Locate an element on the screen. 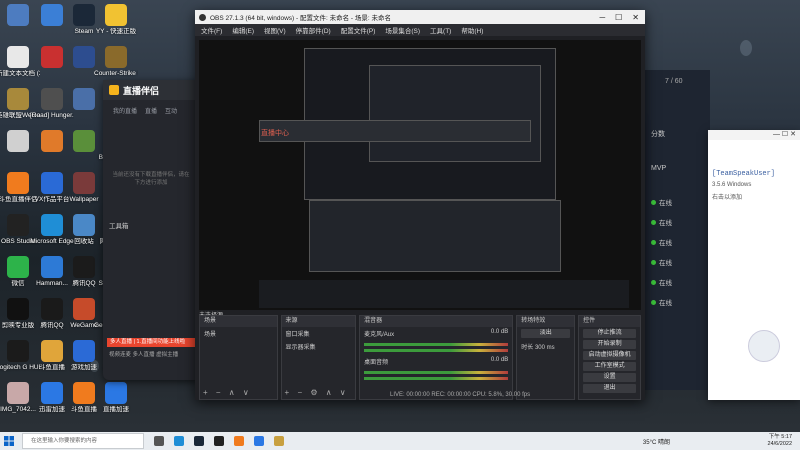 The width and height of the screenshot is (800, 450). live-tabs: 我的直播 直播 互动 is located at coordinates (150, 110).